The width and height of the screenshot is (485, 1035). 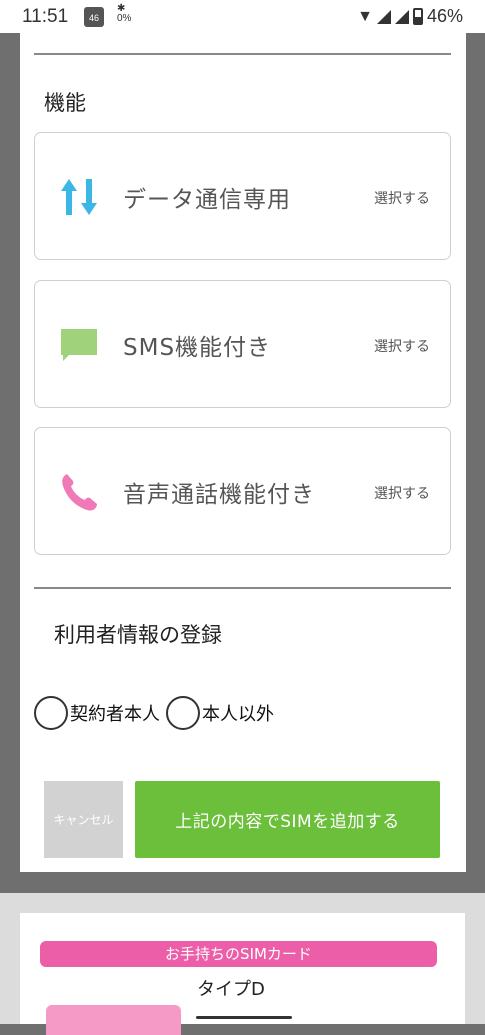 I want to click on radio-other-person, so click(x=183, y=713).